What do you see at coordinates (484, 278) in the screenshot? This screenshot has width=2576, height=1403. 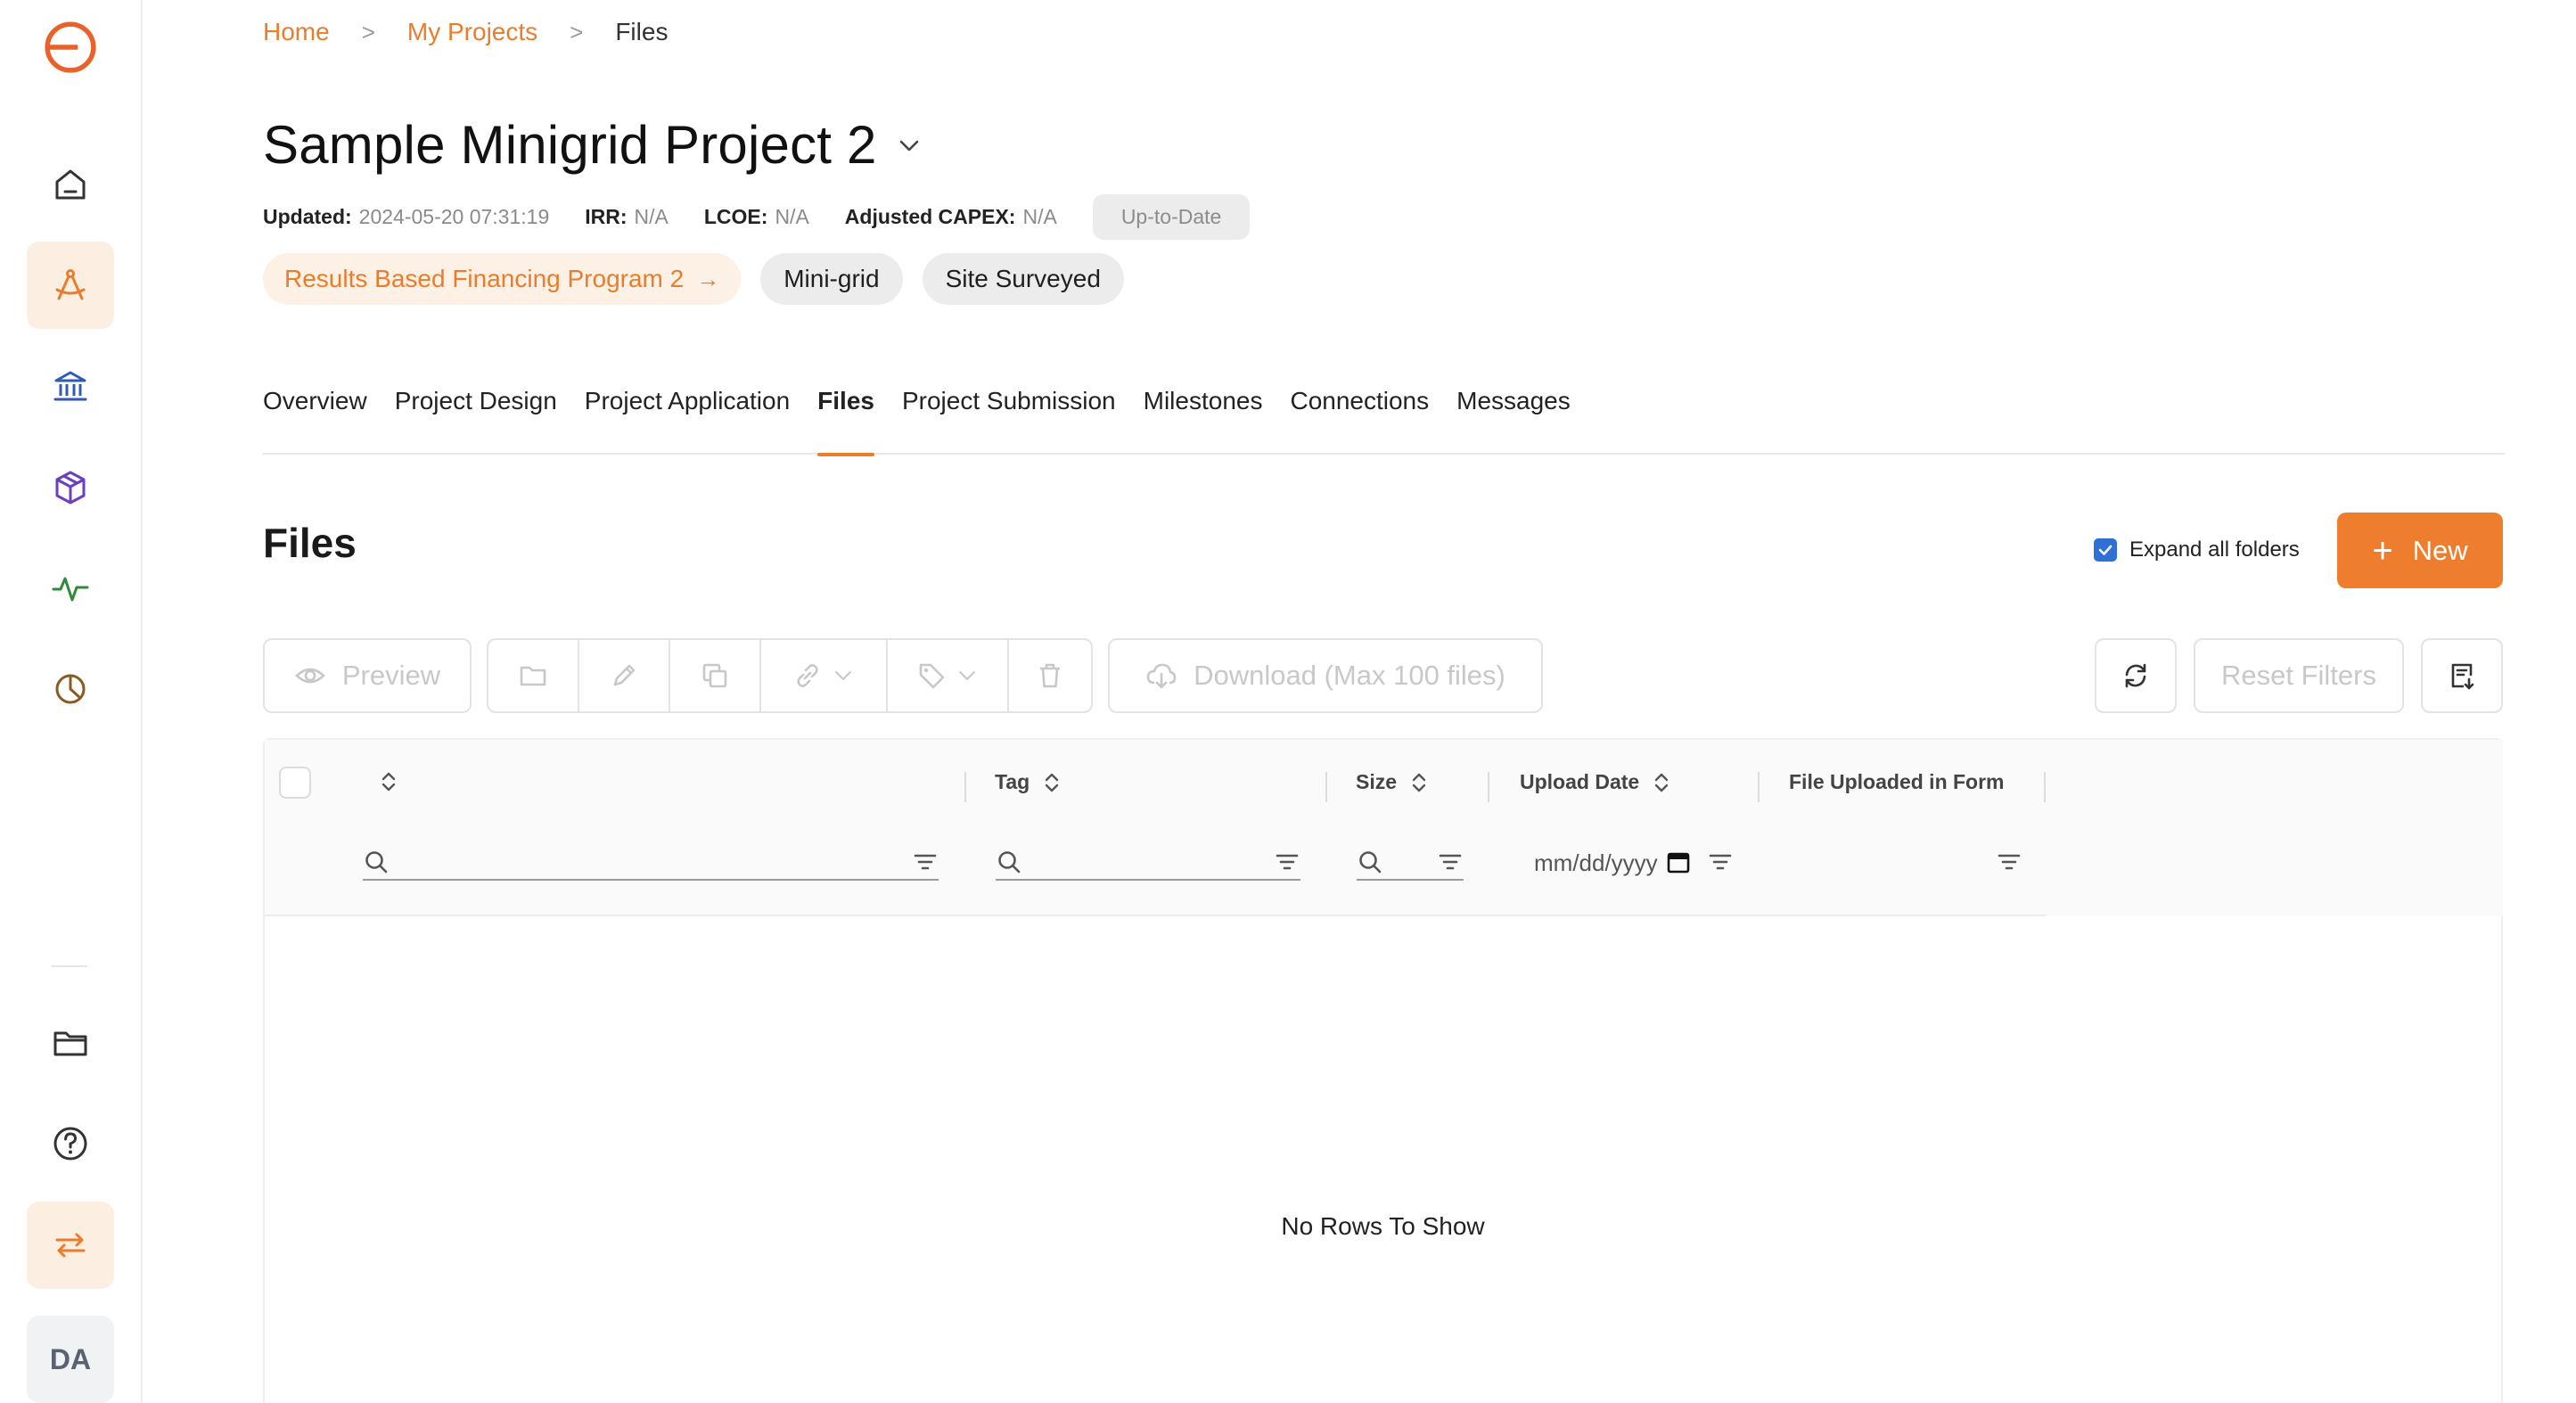 I see `program-label: Results Based Financing Program 2` at bounding box center [484, 278].